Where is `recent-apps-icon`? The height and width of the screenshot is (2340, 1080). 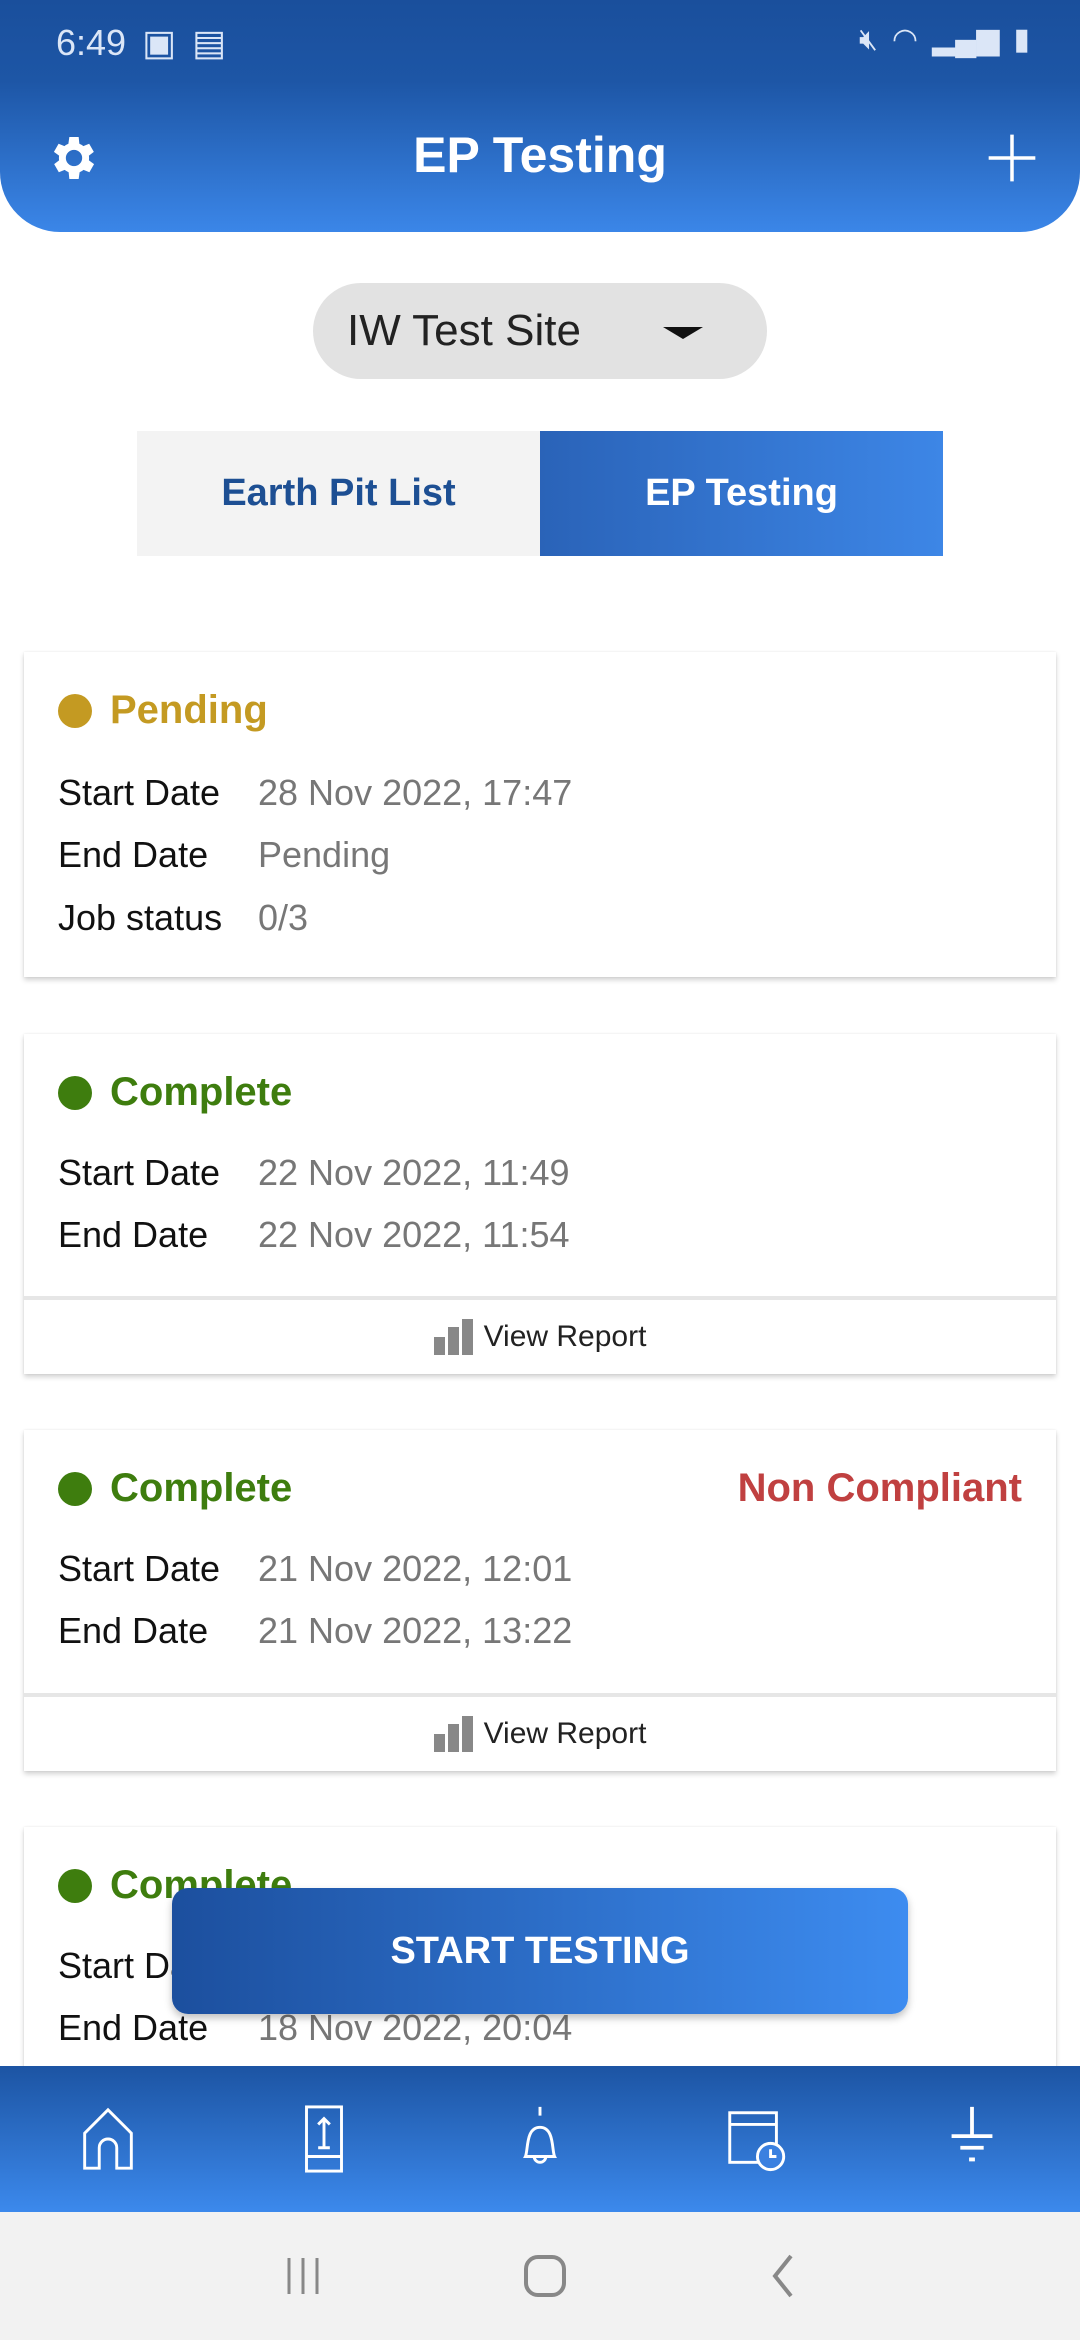 recent-apps-icon is located at coordinates (303, 2276).